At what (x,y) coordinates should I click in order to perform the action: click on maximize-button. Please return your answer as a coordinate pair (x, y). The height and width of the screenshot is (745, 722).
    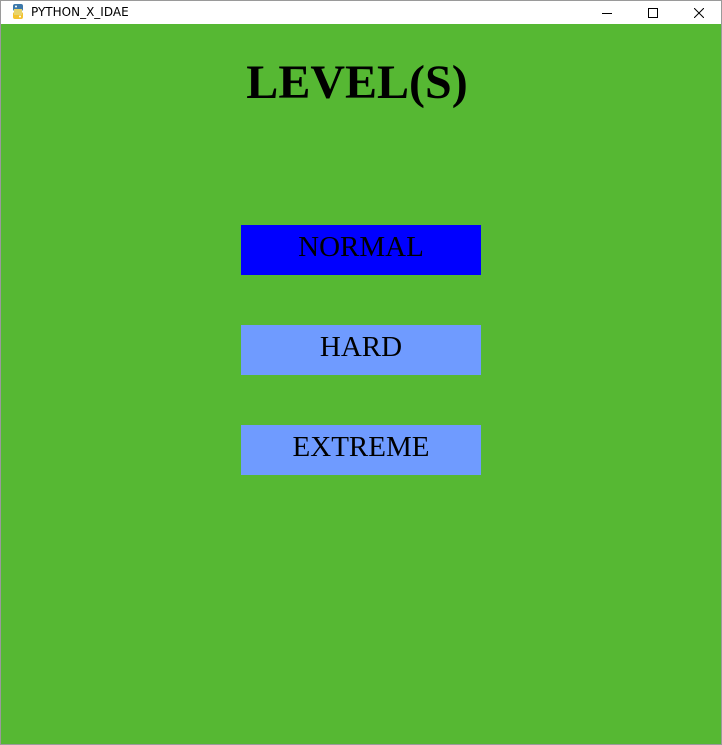
    Looking at the image, I should click on (653, 12).